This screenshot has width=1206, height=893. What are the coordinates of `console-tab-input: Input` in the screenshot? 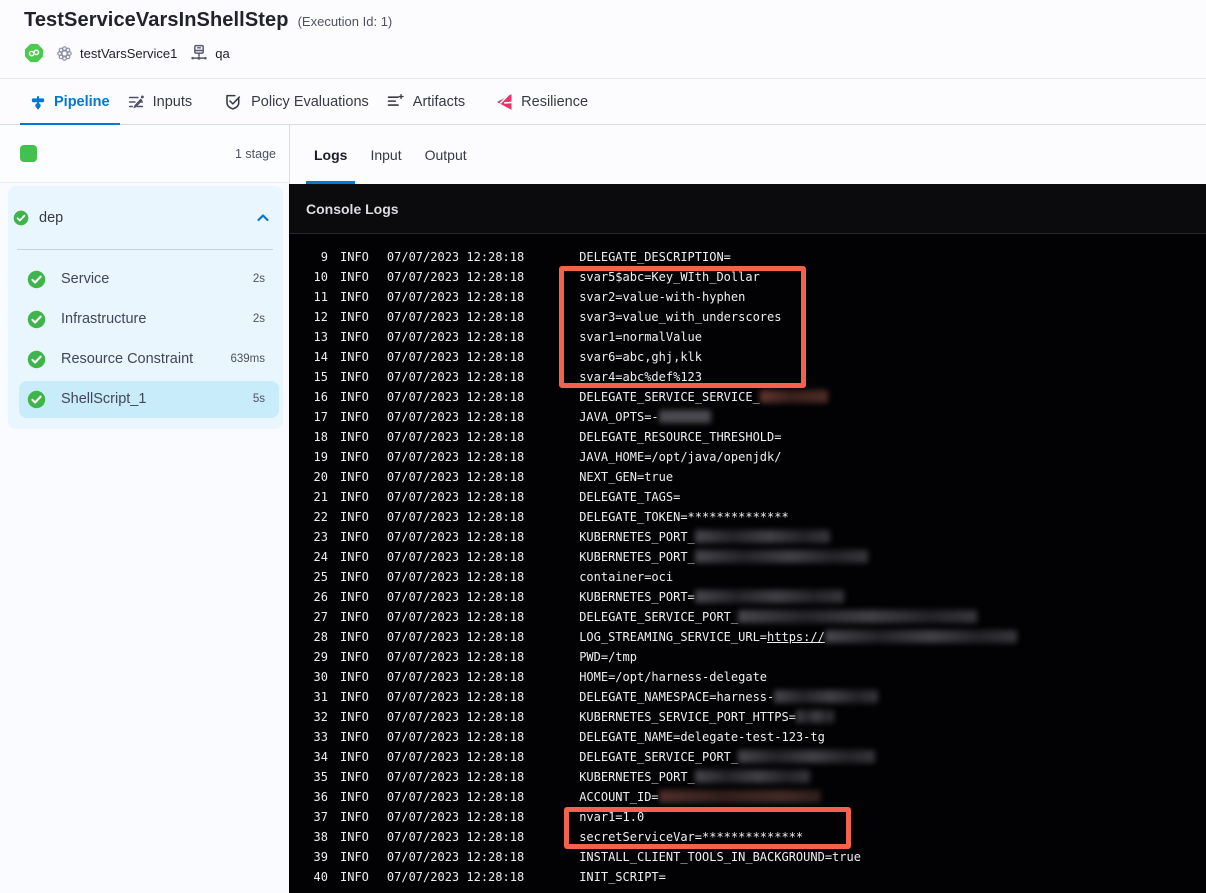 It's located at (385, 154).